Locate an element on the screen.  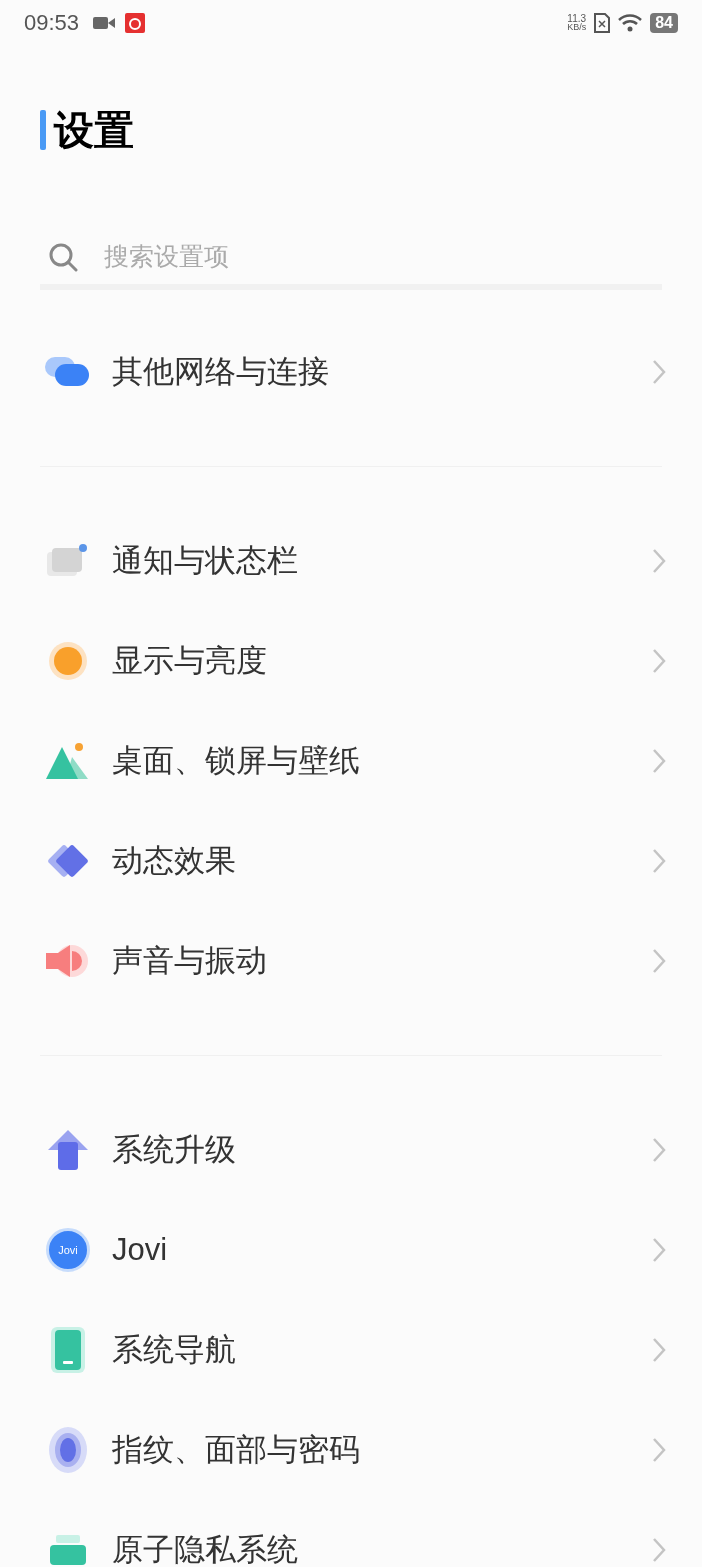
phone-icon is located at coordinates (68, 1350).